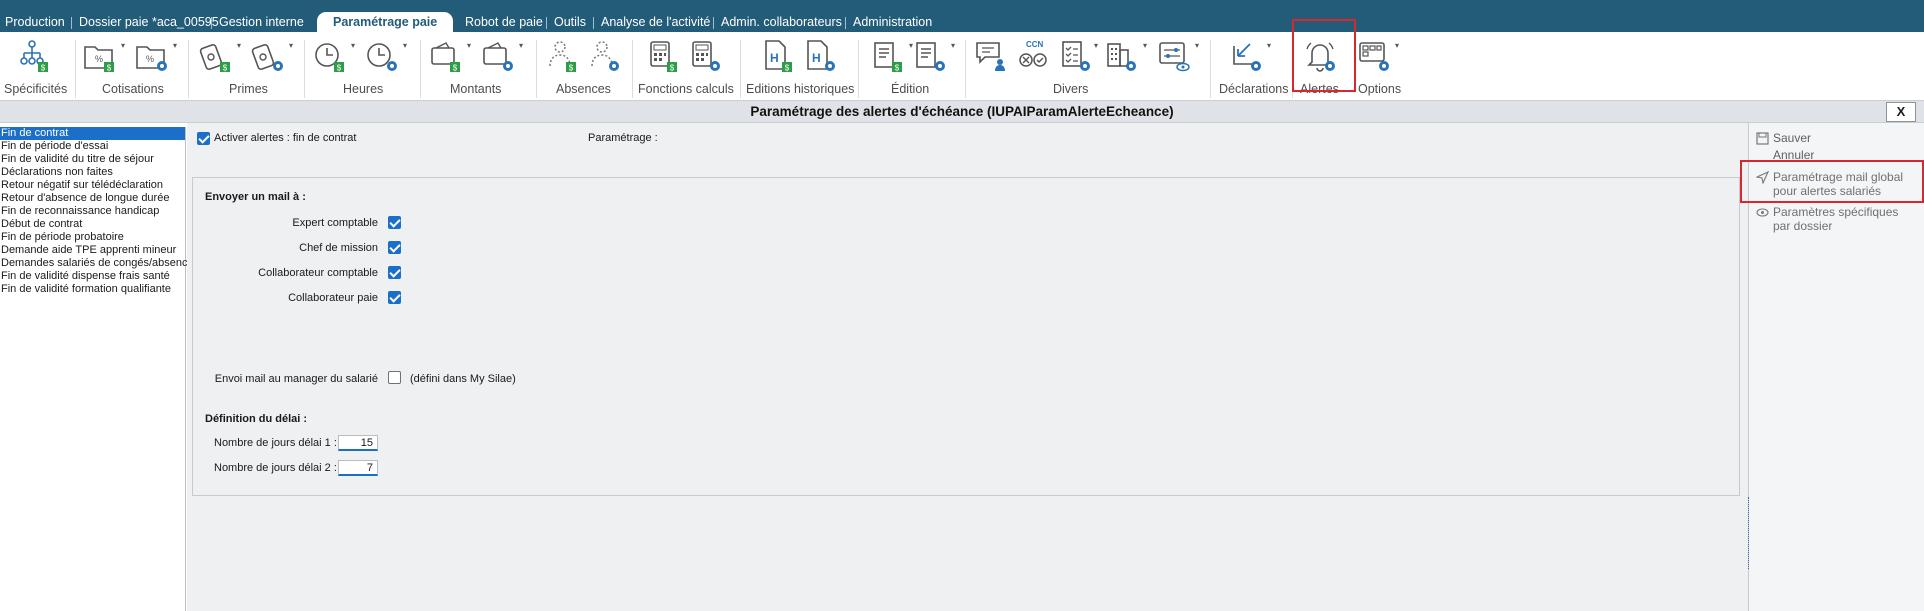 This screenshot has height=611, width=1924. I want to click on recipient-checkbox-collaborateur-comptable, so click(394, 272).